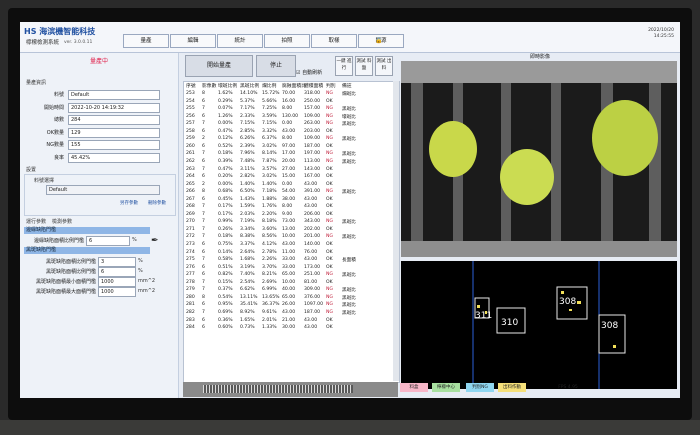  What do you see at coordinates (291, 322) in the screenshot?
I see `table-row: 283 6 0.36% 1.65% 2.01% 21.00 43.00 OK` at bounding box center [291, 322].